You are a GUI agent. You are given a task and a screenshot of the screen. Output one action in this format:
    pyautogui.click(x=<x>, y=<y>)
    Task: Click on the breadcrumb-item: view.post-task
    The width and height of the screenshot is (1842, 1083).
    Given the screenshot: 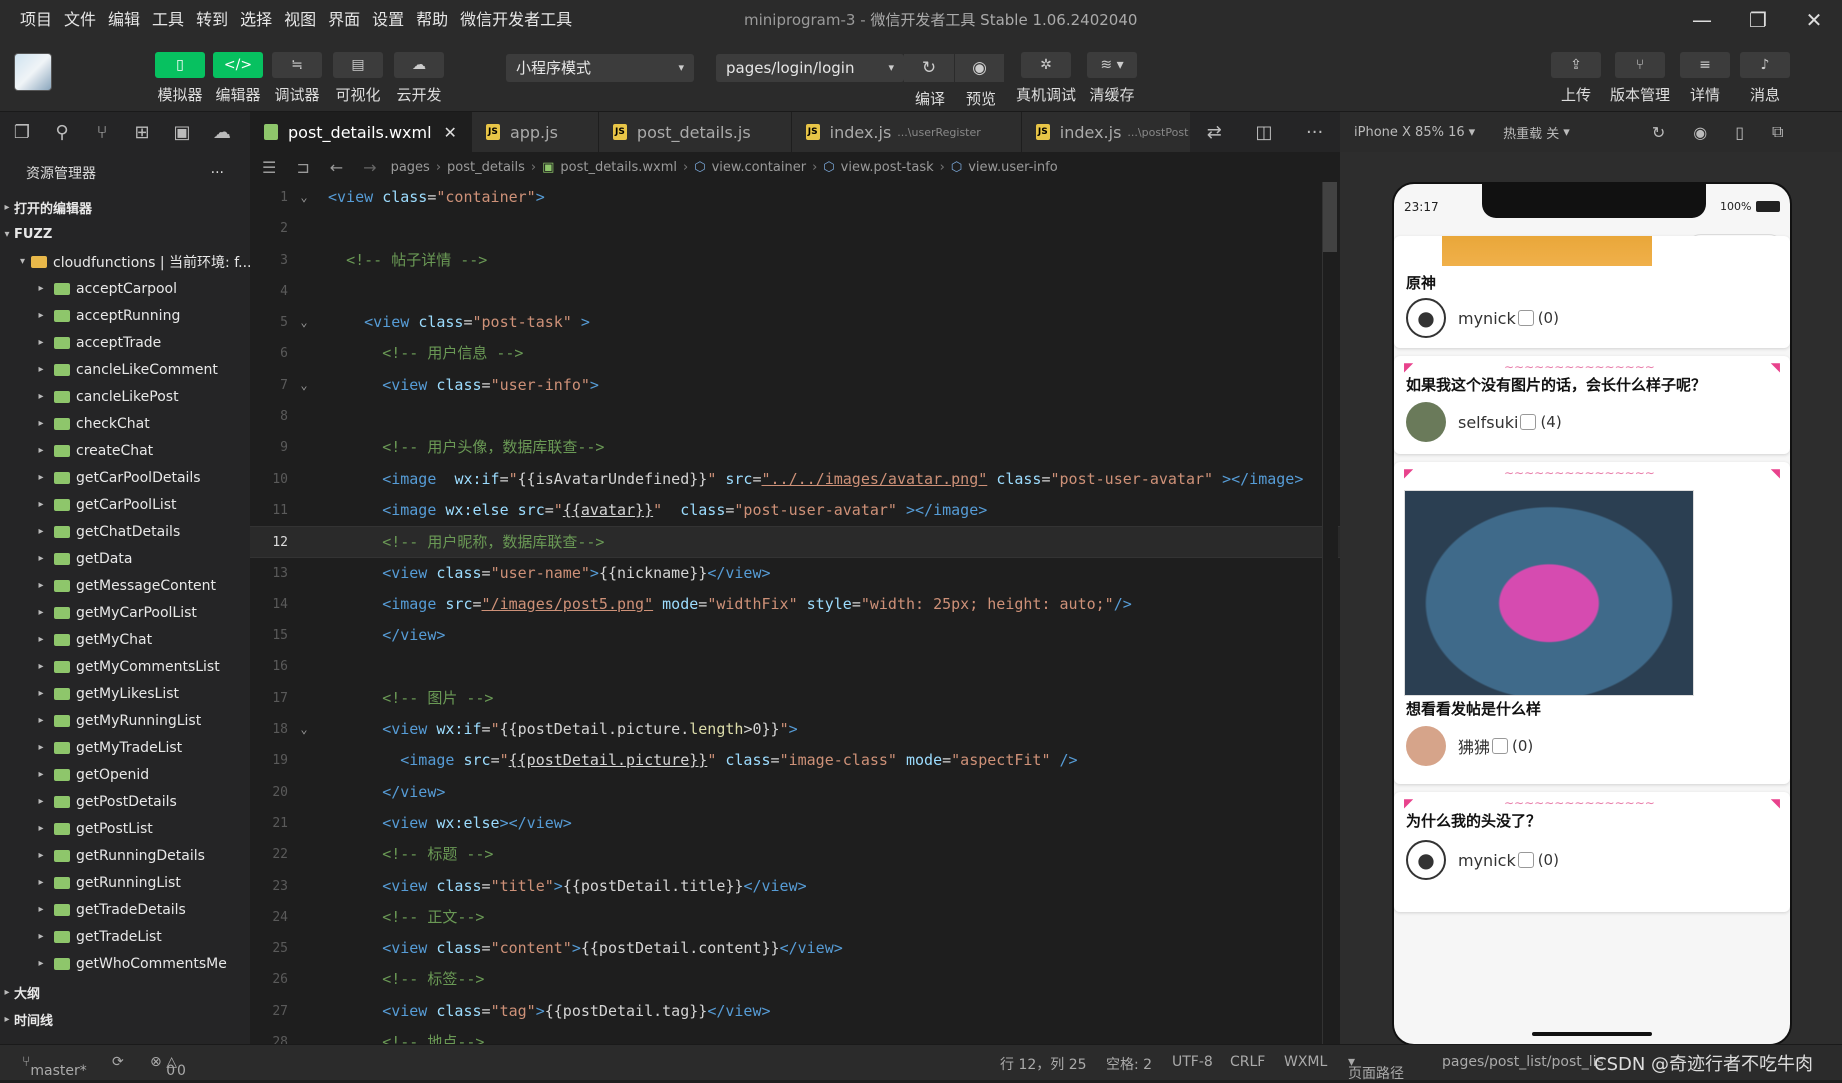 What is the action you would take?
    pyautogui.click(x=887, y=167)
    